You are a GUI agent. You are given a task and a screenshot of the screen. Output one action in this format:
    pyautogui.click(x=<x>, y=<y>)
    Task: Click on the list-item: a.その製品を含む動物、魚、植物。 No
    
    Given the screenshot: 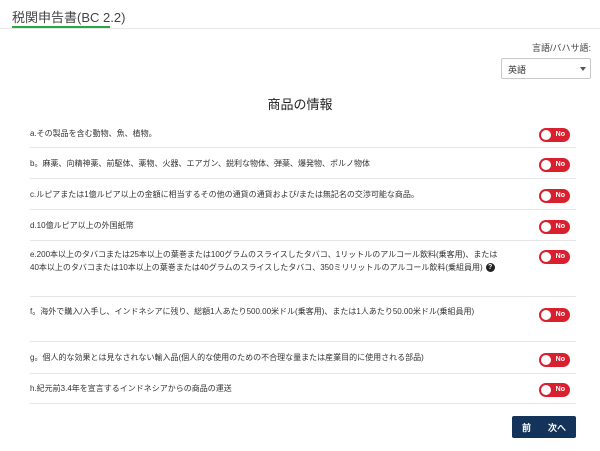 What is the action you would take?
    pyautogui.click(x=303, y=133)
    